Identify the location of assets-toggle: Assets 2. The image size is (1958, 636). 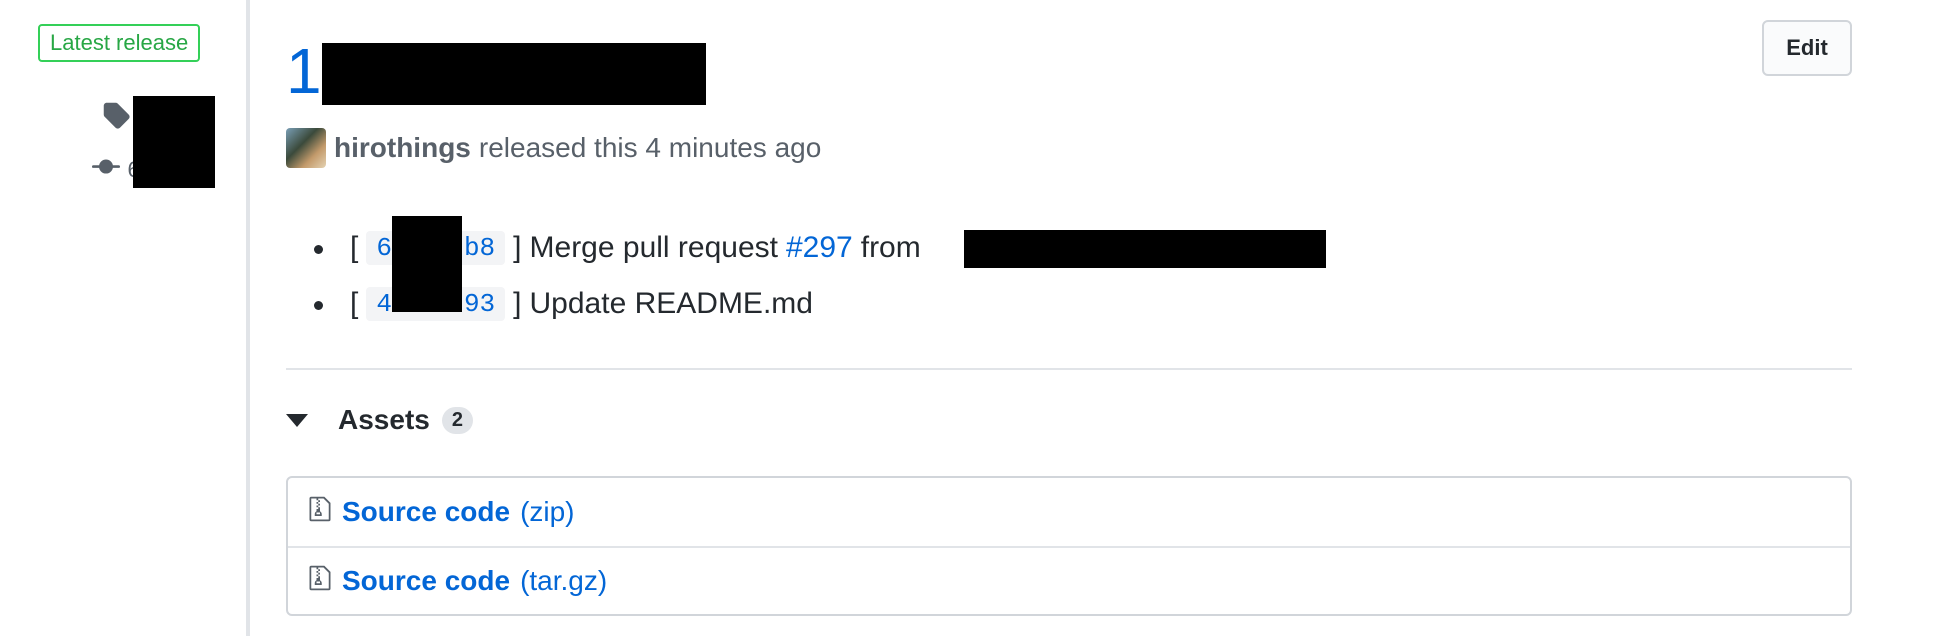
(379, 420).